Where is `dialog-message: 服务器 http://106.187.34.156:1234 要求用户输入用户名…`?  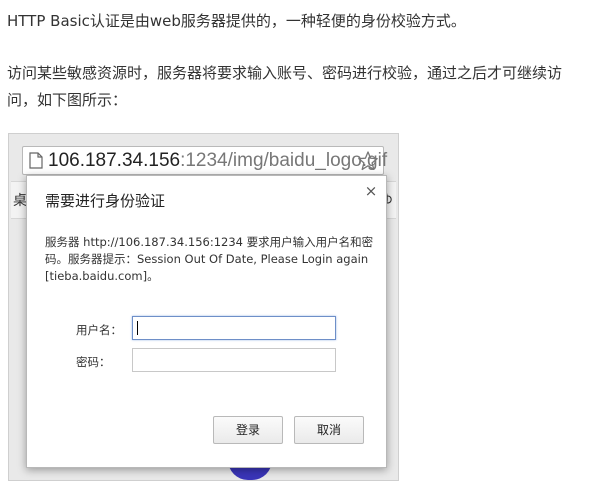
dialog-message: 服务器 http://106.187.34.156:1234 要求用户输入用户名… is located at coordinates (209, 259).